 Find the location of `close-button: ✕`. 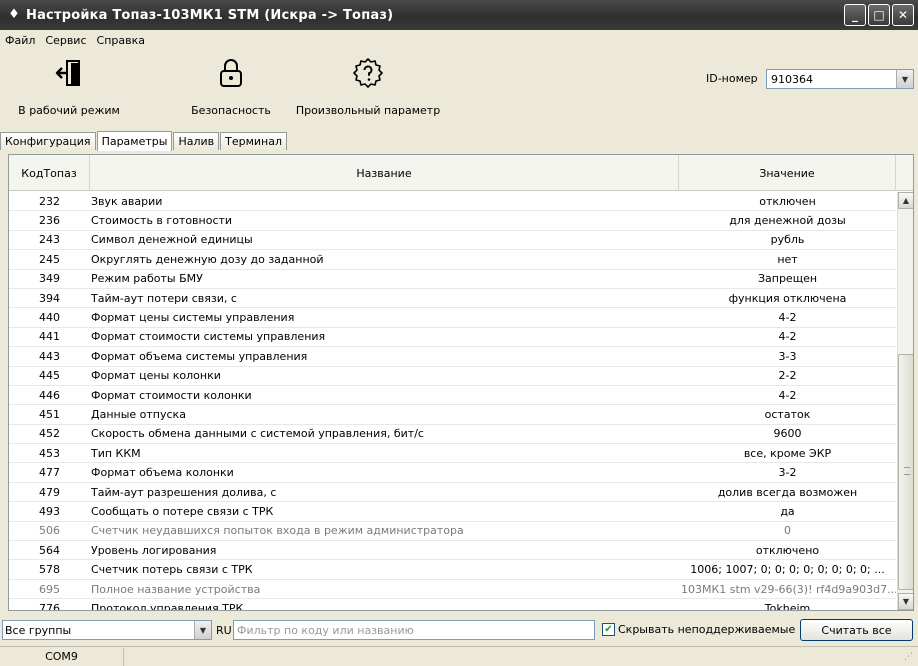

close-button: ✕ is located at coordinates (903, 15).